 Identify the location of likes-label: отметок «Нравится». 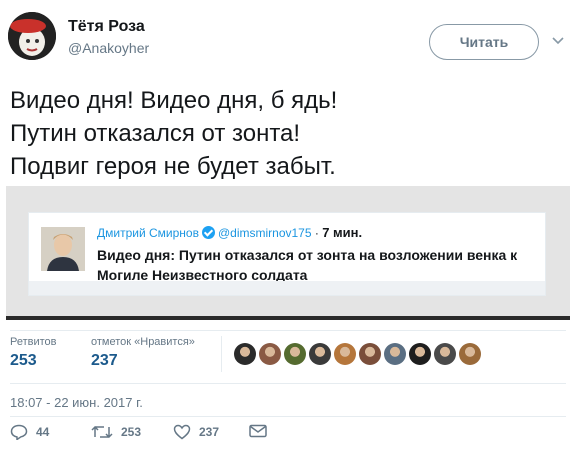
(143, 342).